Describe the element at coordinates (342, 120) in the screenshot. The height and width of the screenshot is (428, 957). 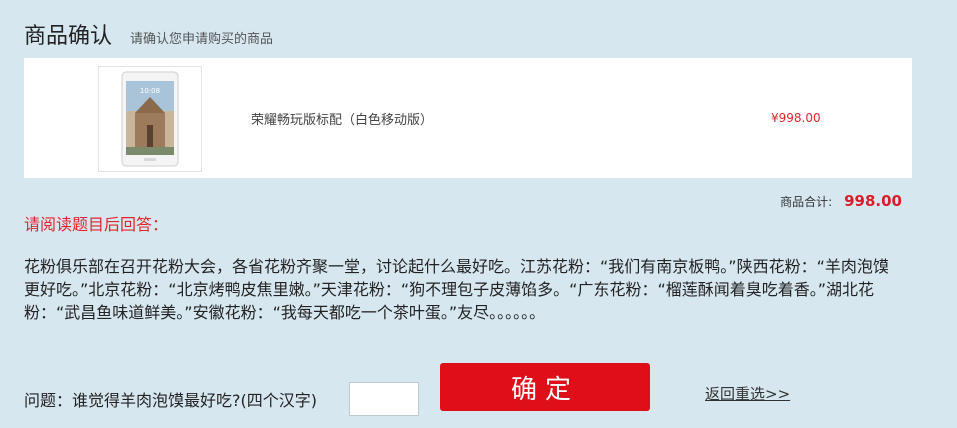
I see `product-name: 荣耀畅玩版标配（白色移动版）` at that location.